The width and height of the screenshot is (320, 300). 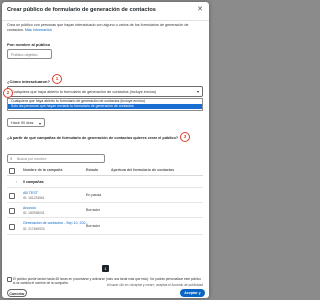 What do you see at coordinates (57, 79) in the screenshot?
I see `annotation-badge-1: 1` at bounding box center [57, 79].